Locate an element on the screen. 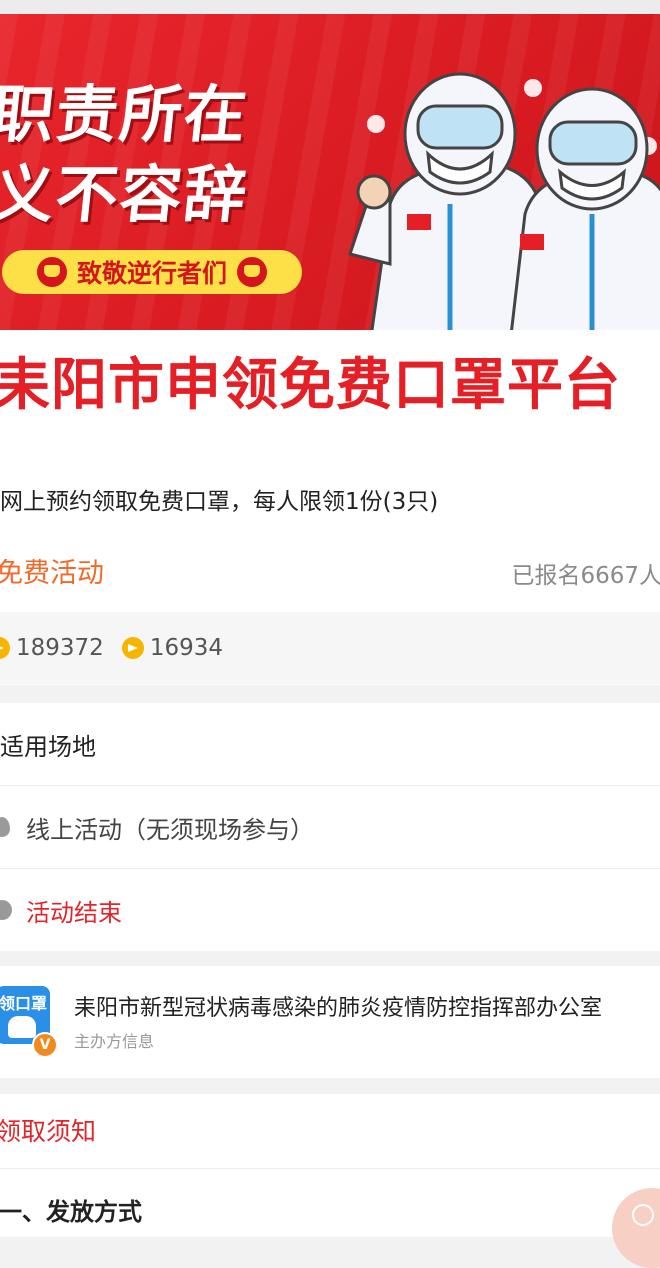  location-row: 线上活动（无须现场参与） is located at coordinates (330, 827).